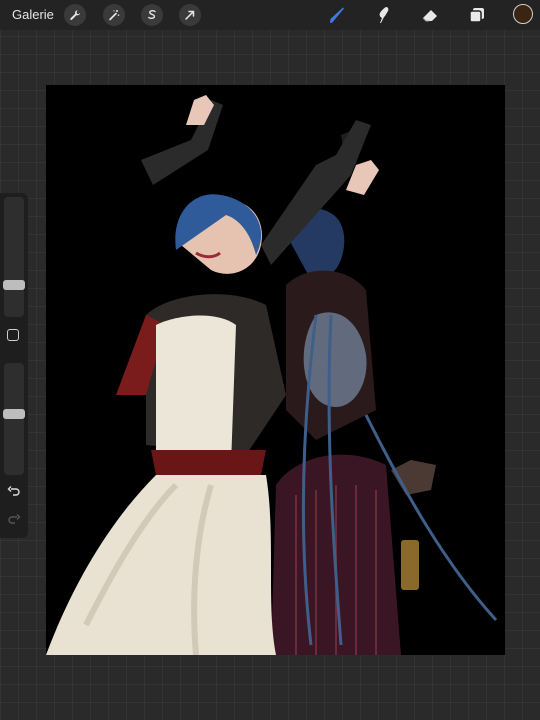 Image resolution: width=540 pixels, height=720 pixels. What do you see at coordinates (13, 335) in the screenshot?
I see `square-icon` at bounding box center [13, 335].